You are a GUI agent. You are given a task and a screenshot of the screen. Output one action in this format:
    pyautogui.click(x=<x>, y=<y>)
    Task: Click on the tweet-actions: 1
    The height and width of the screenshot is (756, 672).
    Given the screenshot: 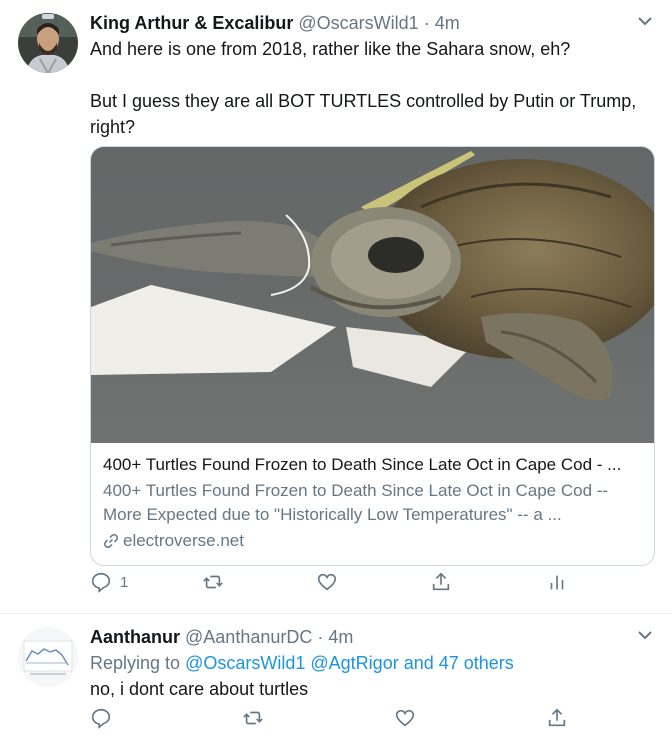 What is the action you would take?
    pyautogui.click(x=330, y=582)
    